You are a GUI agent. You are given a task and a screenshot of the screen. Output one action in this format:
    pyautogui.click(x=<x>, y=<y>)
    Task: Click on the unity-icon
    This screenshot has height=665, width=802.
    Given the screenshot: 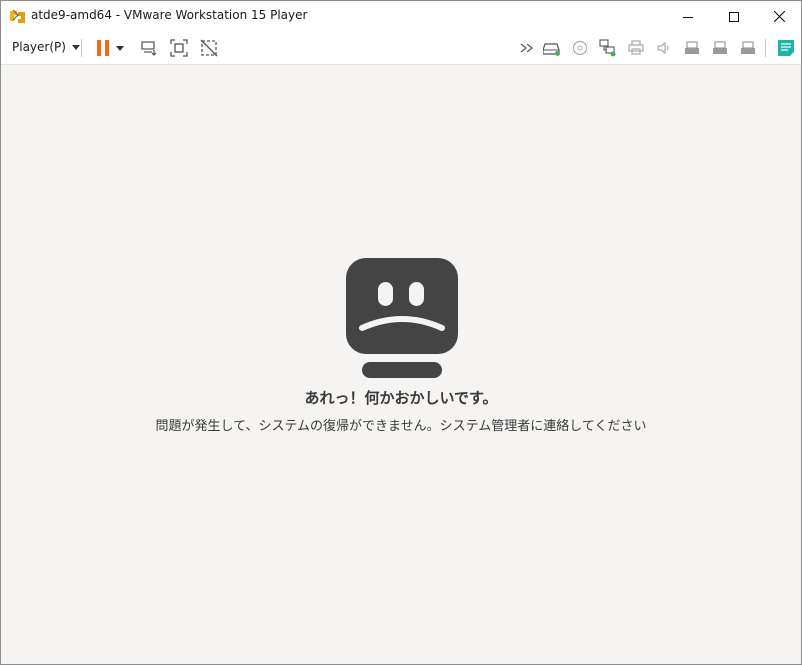 What is the action you would take?
    pyautogui.click(x=209, y=48)
    